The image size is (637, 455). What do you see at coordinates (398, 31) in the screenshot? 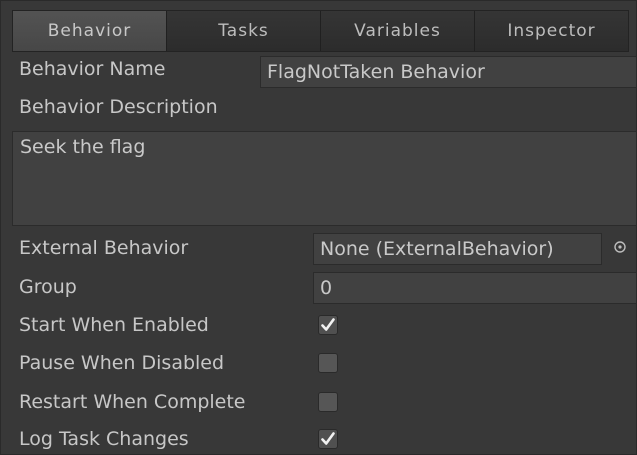
I see `tab-variables: Variables` at bounding box center [398, 31].